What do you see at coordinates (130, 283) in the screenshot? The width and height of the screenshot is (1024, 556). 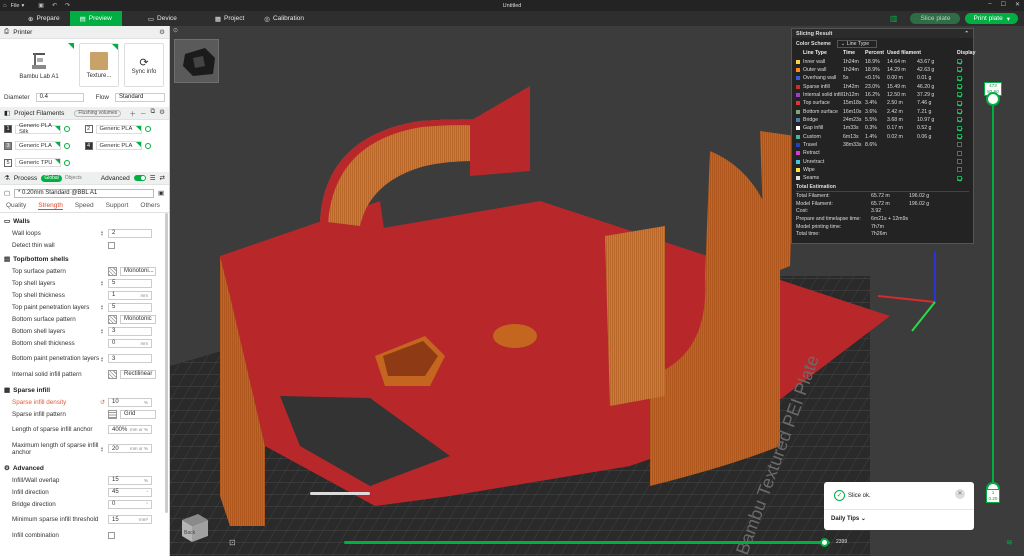 I see `top-shell-layers-input: 5` at bounding box center [130, 283].